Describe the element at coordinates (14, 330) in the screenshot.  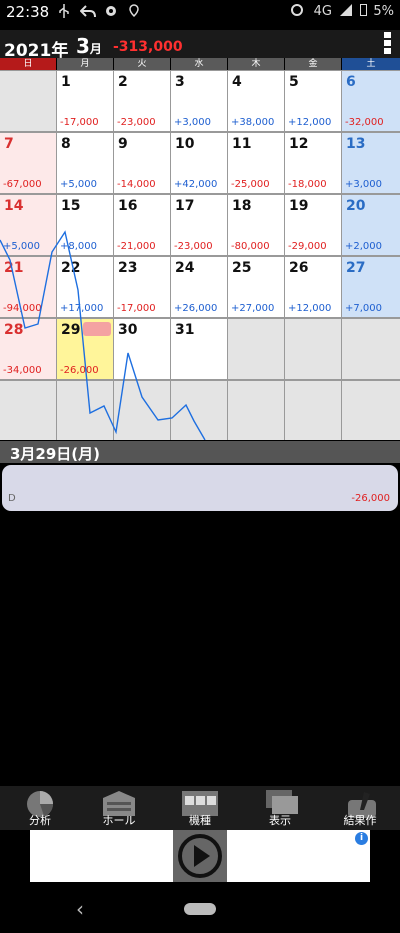
I see `day-number: 28` at that location.